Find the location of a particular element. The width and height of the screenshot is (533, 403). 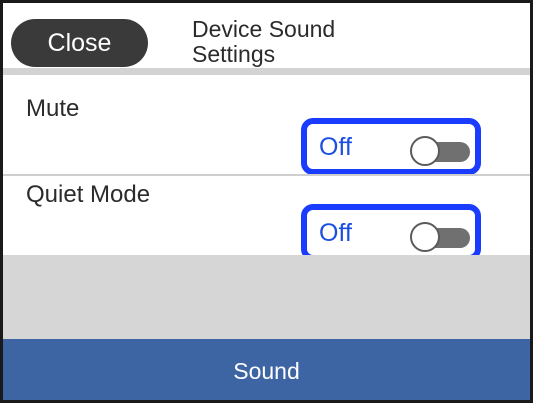

mute-toggle-icon is located at coordinates (440, 151).